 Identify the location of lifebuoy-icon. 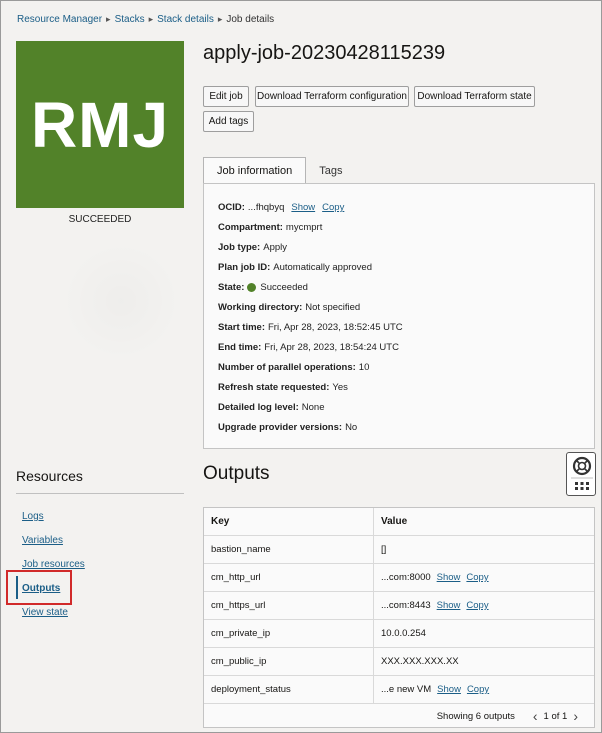
(582, 475).